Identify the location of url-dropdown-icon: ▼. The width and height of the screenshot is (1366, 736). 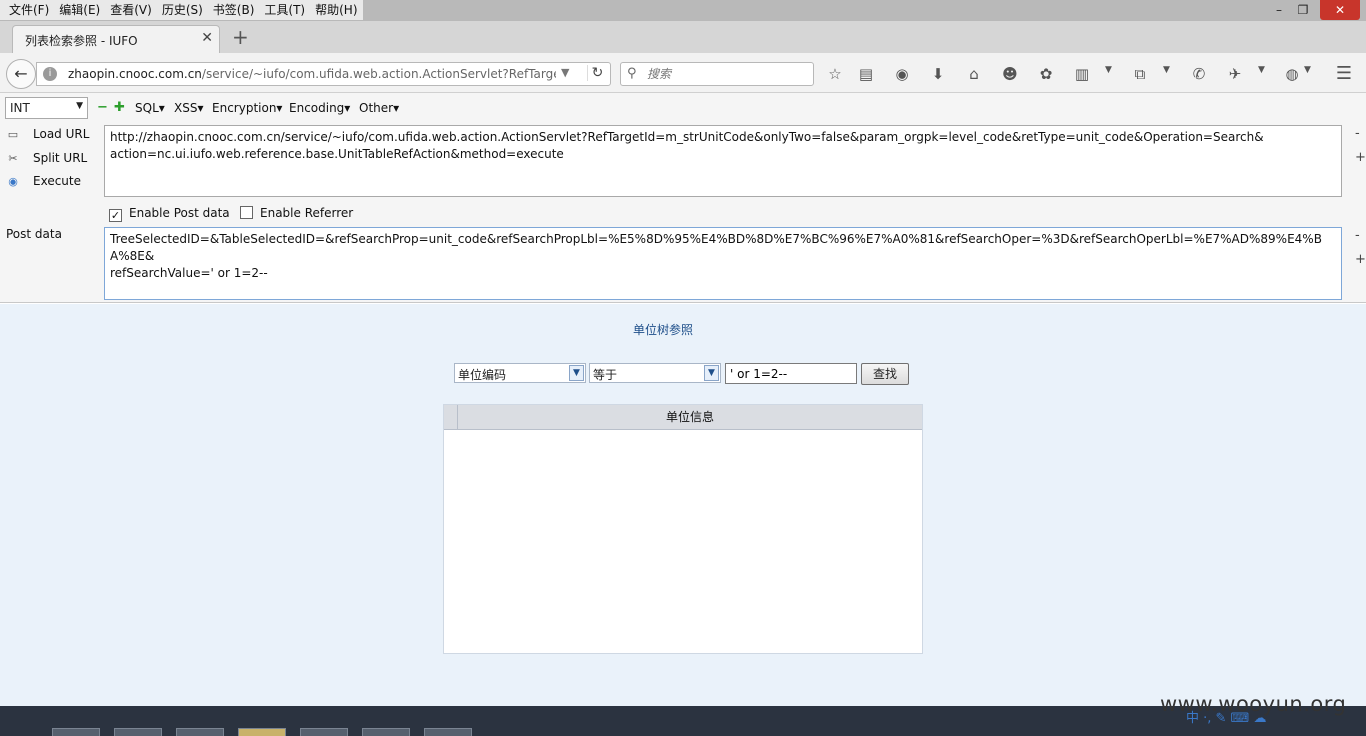
(565, 72).